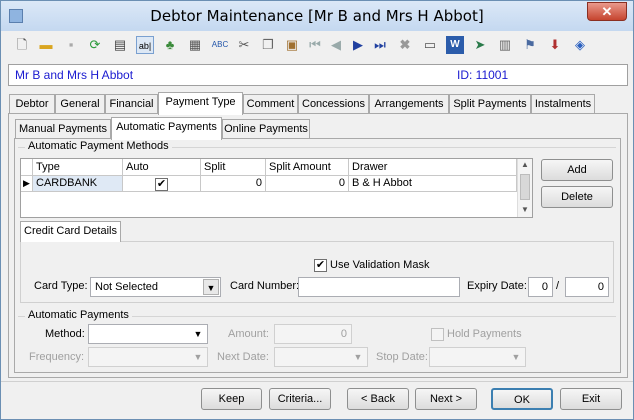  Describe the element at coordinates (27, 167) in the screenshot. I see `row-indicator-header` at that location.